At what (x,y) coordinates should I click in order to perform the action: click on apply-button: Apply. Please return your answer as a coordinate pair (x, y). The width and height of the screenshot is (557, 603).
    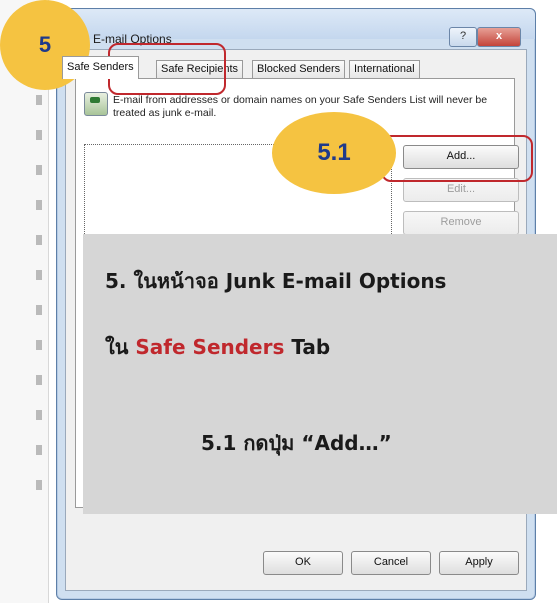
    Looking at the image, I should click on (479, 563).